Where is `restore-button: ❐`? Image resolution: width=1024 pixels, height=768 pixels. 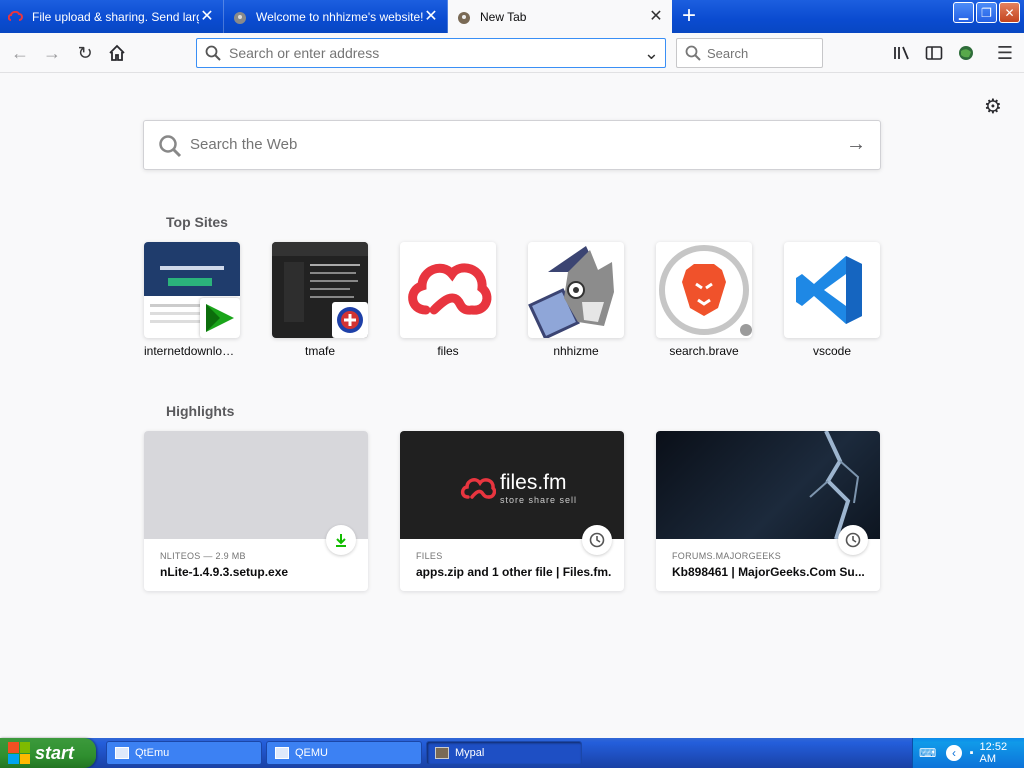
restore-button: ❐ is located at coordinates (986, 12).